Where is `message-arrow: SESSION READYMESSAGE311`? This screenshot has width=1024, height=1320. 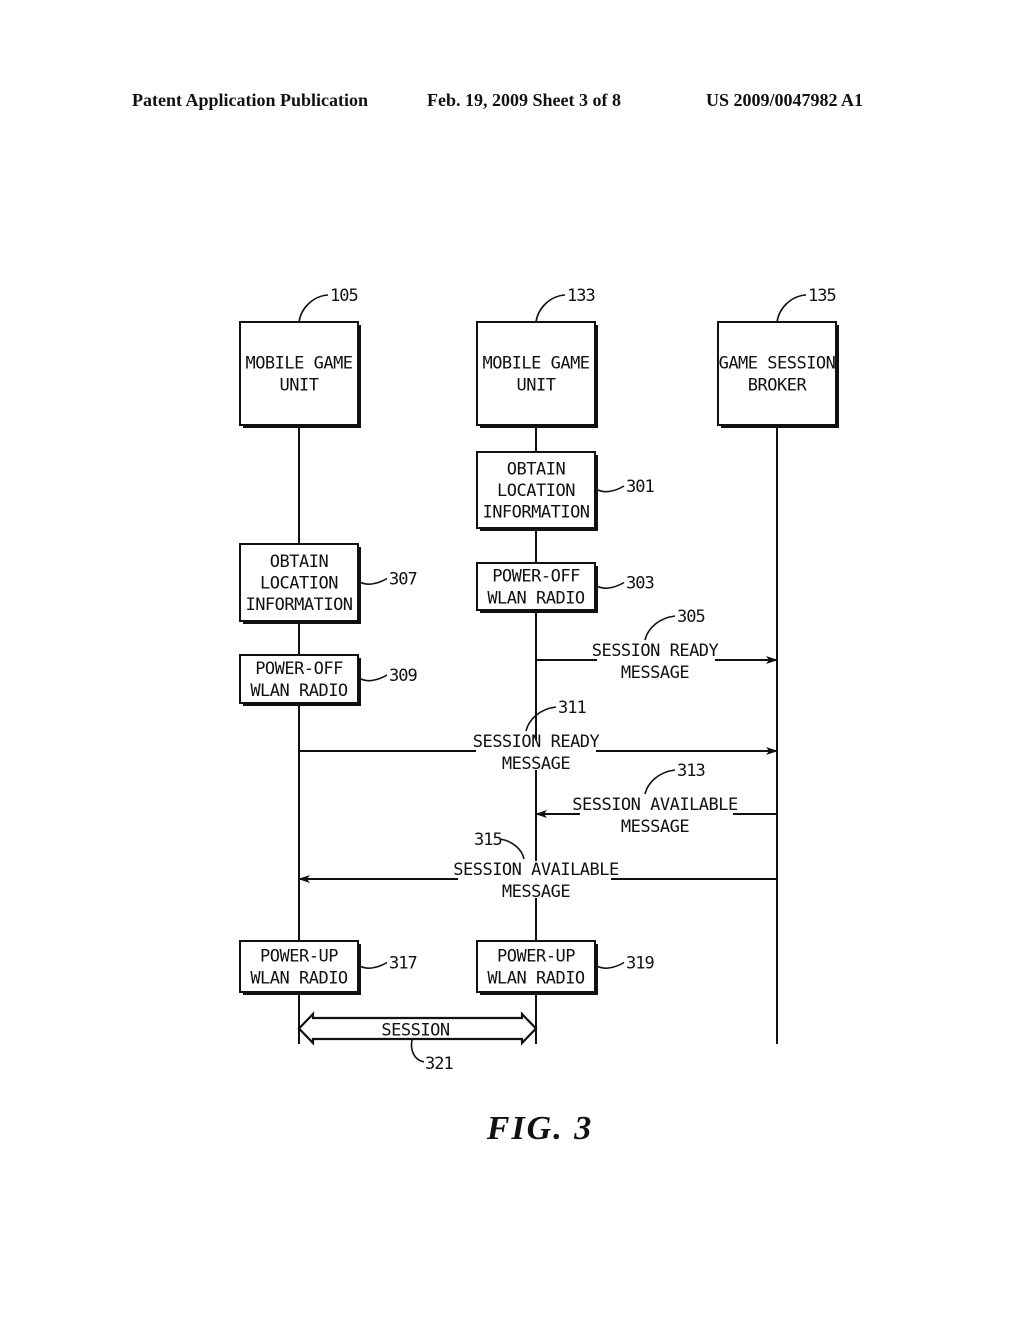
message-arrow: SESSION READYMESSAGE311 is located at coordinates (538, 736).